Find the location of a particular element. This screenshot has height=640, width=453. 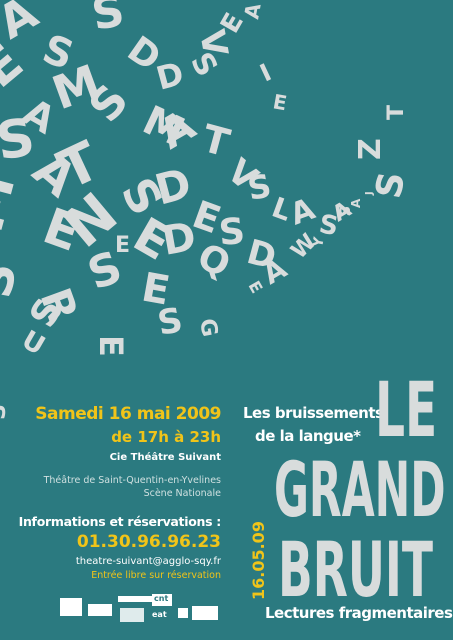

svg-text: D is located at coordinates (169, 76).